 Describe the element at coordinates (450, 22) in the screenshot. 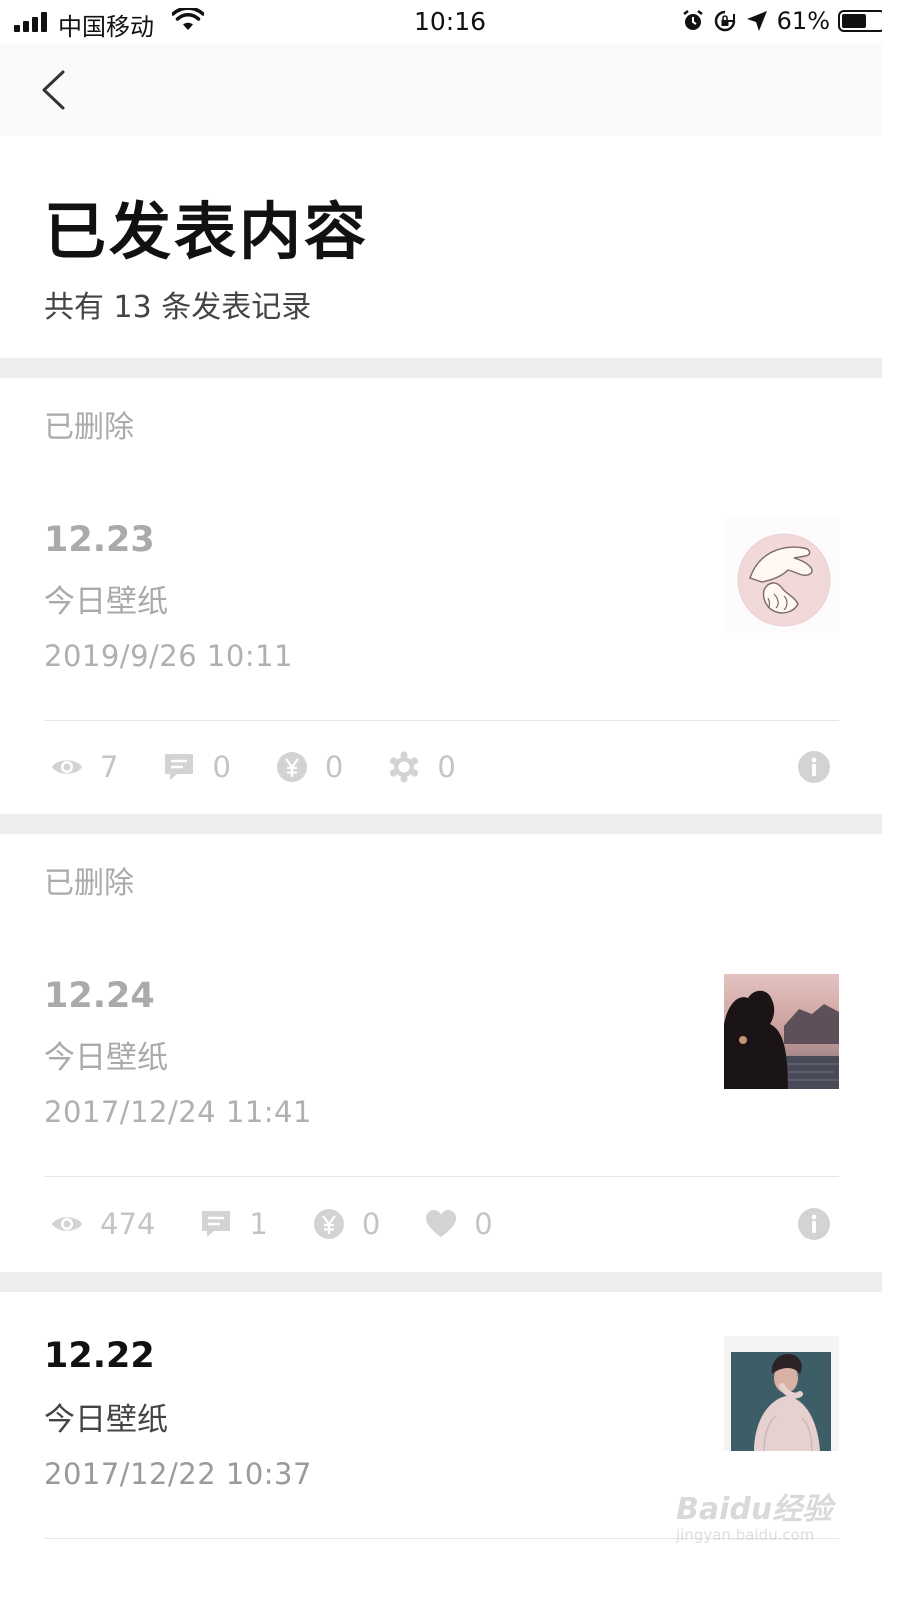

I see `status-bar: 中国移动 10:16 61%` at that location.